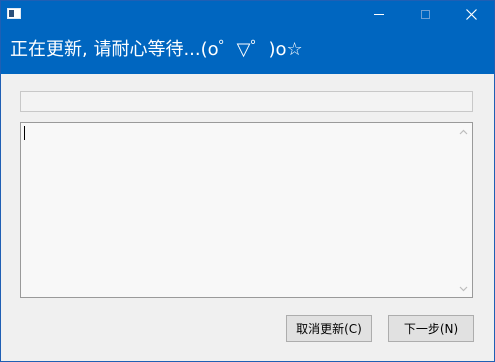 Image resolution: width=495 pixels, height=362 pixels. What do you see at coordinates (329, 328) in the screenshot?
I see `cancel-update-button: 取消更新(C)` at bounding box center [329, 328].